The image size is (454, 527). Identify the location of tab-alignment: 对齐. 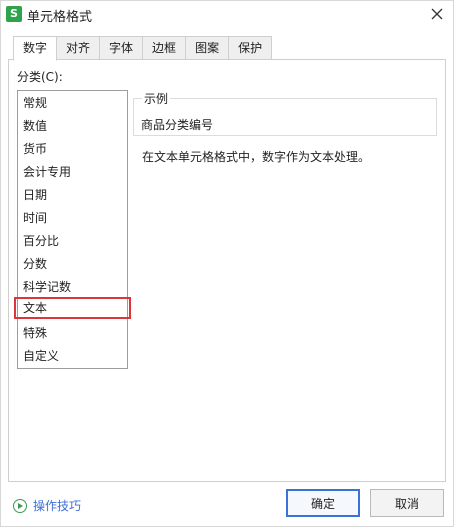
(79, 48).